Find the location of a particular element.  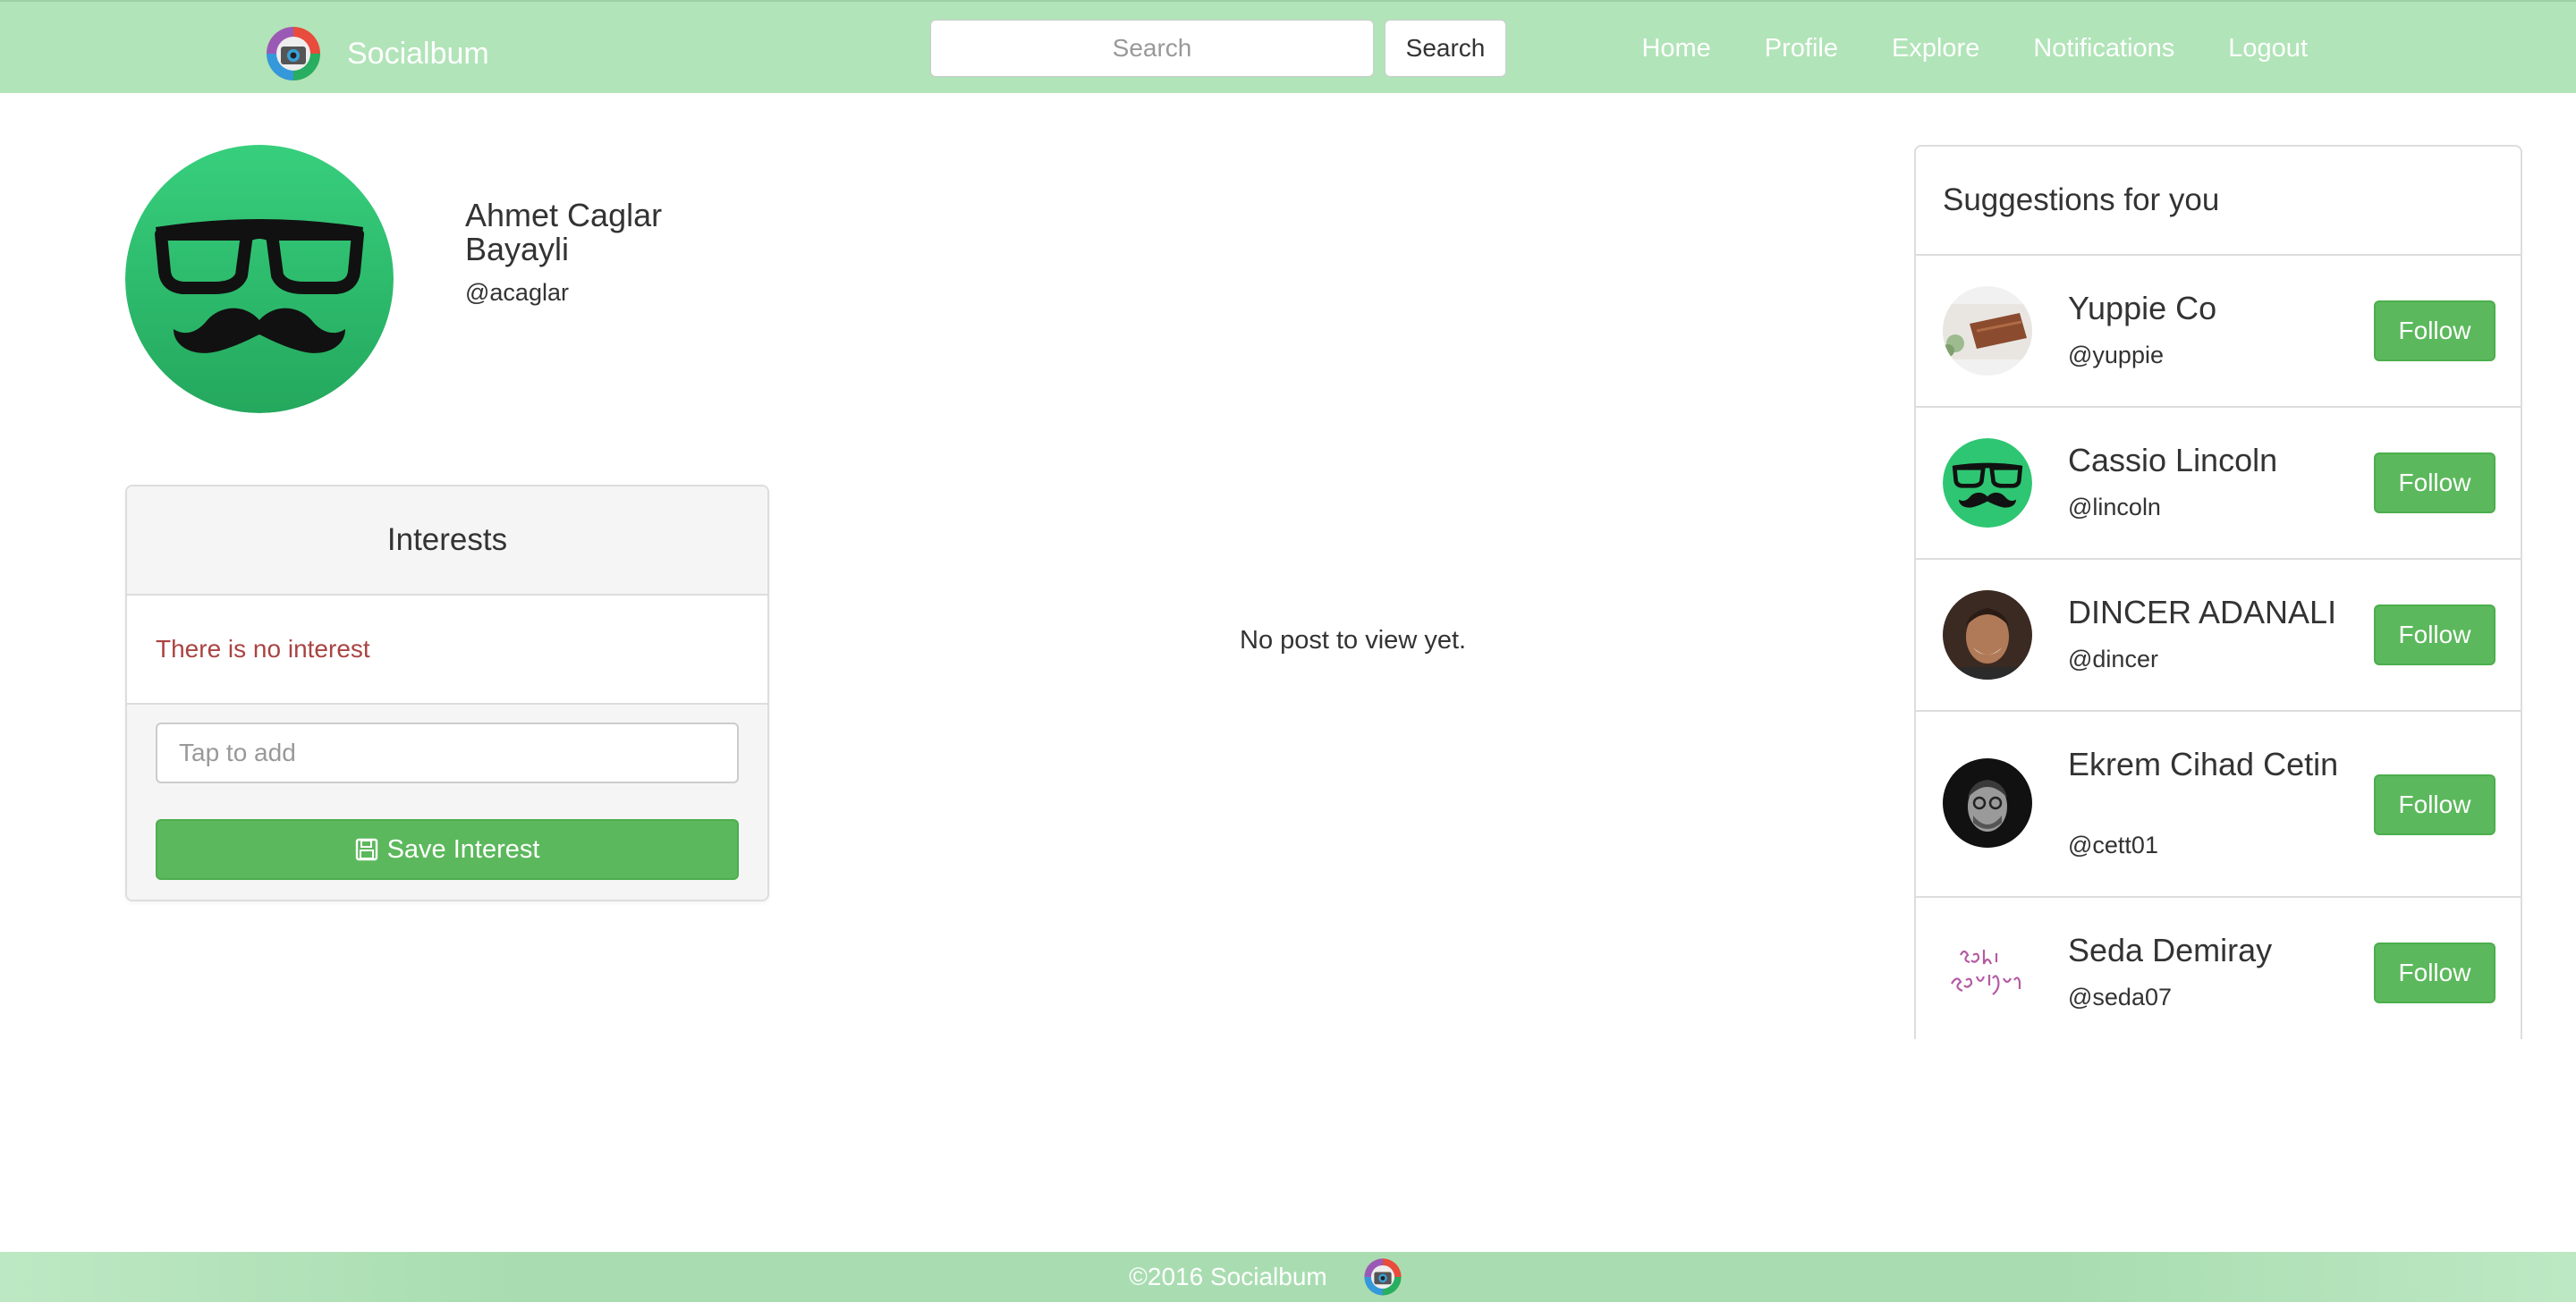

no-posts-message: No post to view yet. is located at coordinates (1353, 640).